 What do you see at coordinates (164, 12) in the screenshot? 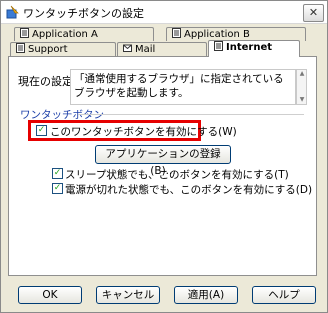
I see `title-bar: ワンタッチボタンの設定 ✕` at bounding box center [164, 12].